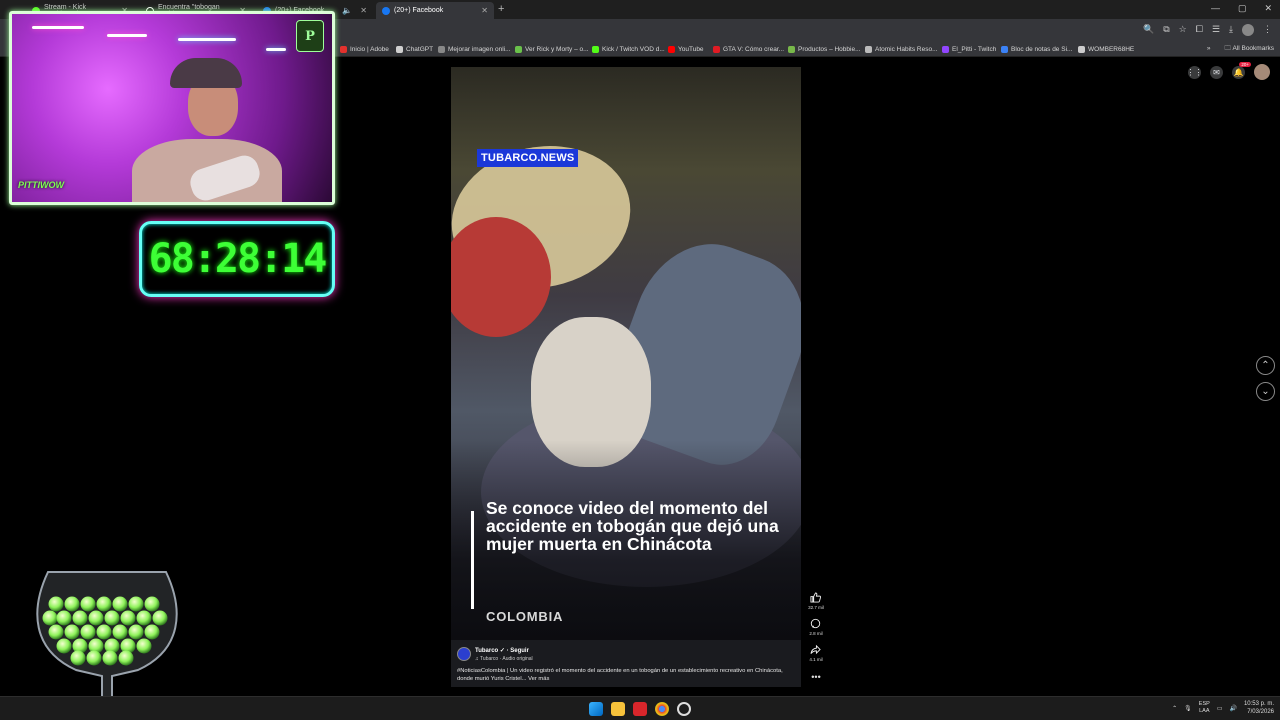 The image size is (1280, 720). What do you see at coordinates (1267, 30) in the screenshot?
I see `menu-kebab-icon: ⋮` at bounding box center [1267, 30].